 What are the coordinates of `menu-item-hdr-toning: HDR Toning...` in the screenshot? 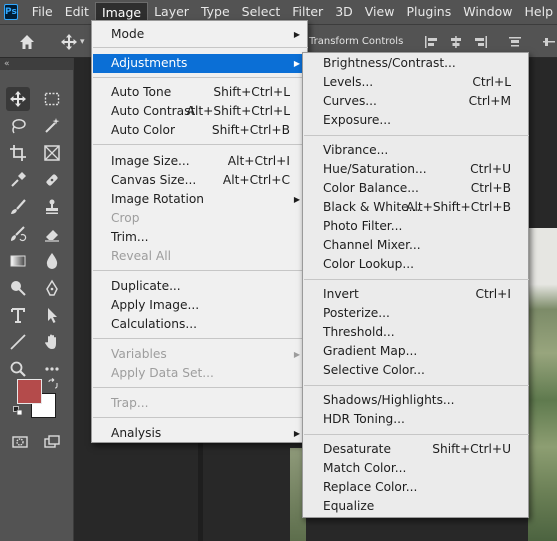 It's located at (416, 419).